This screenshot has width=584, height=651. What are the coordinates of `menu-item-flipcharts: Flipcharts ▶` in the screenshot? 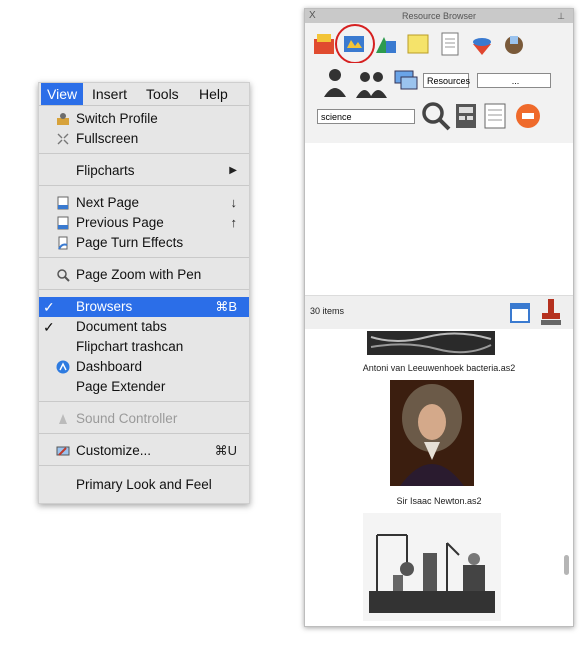 It's located at (144, 171).